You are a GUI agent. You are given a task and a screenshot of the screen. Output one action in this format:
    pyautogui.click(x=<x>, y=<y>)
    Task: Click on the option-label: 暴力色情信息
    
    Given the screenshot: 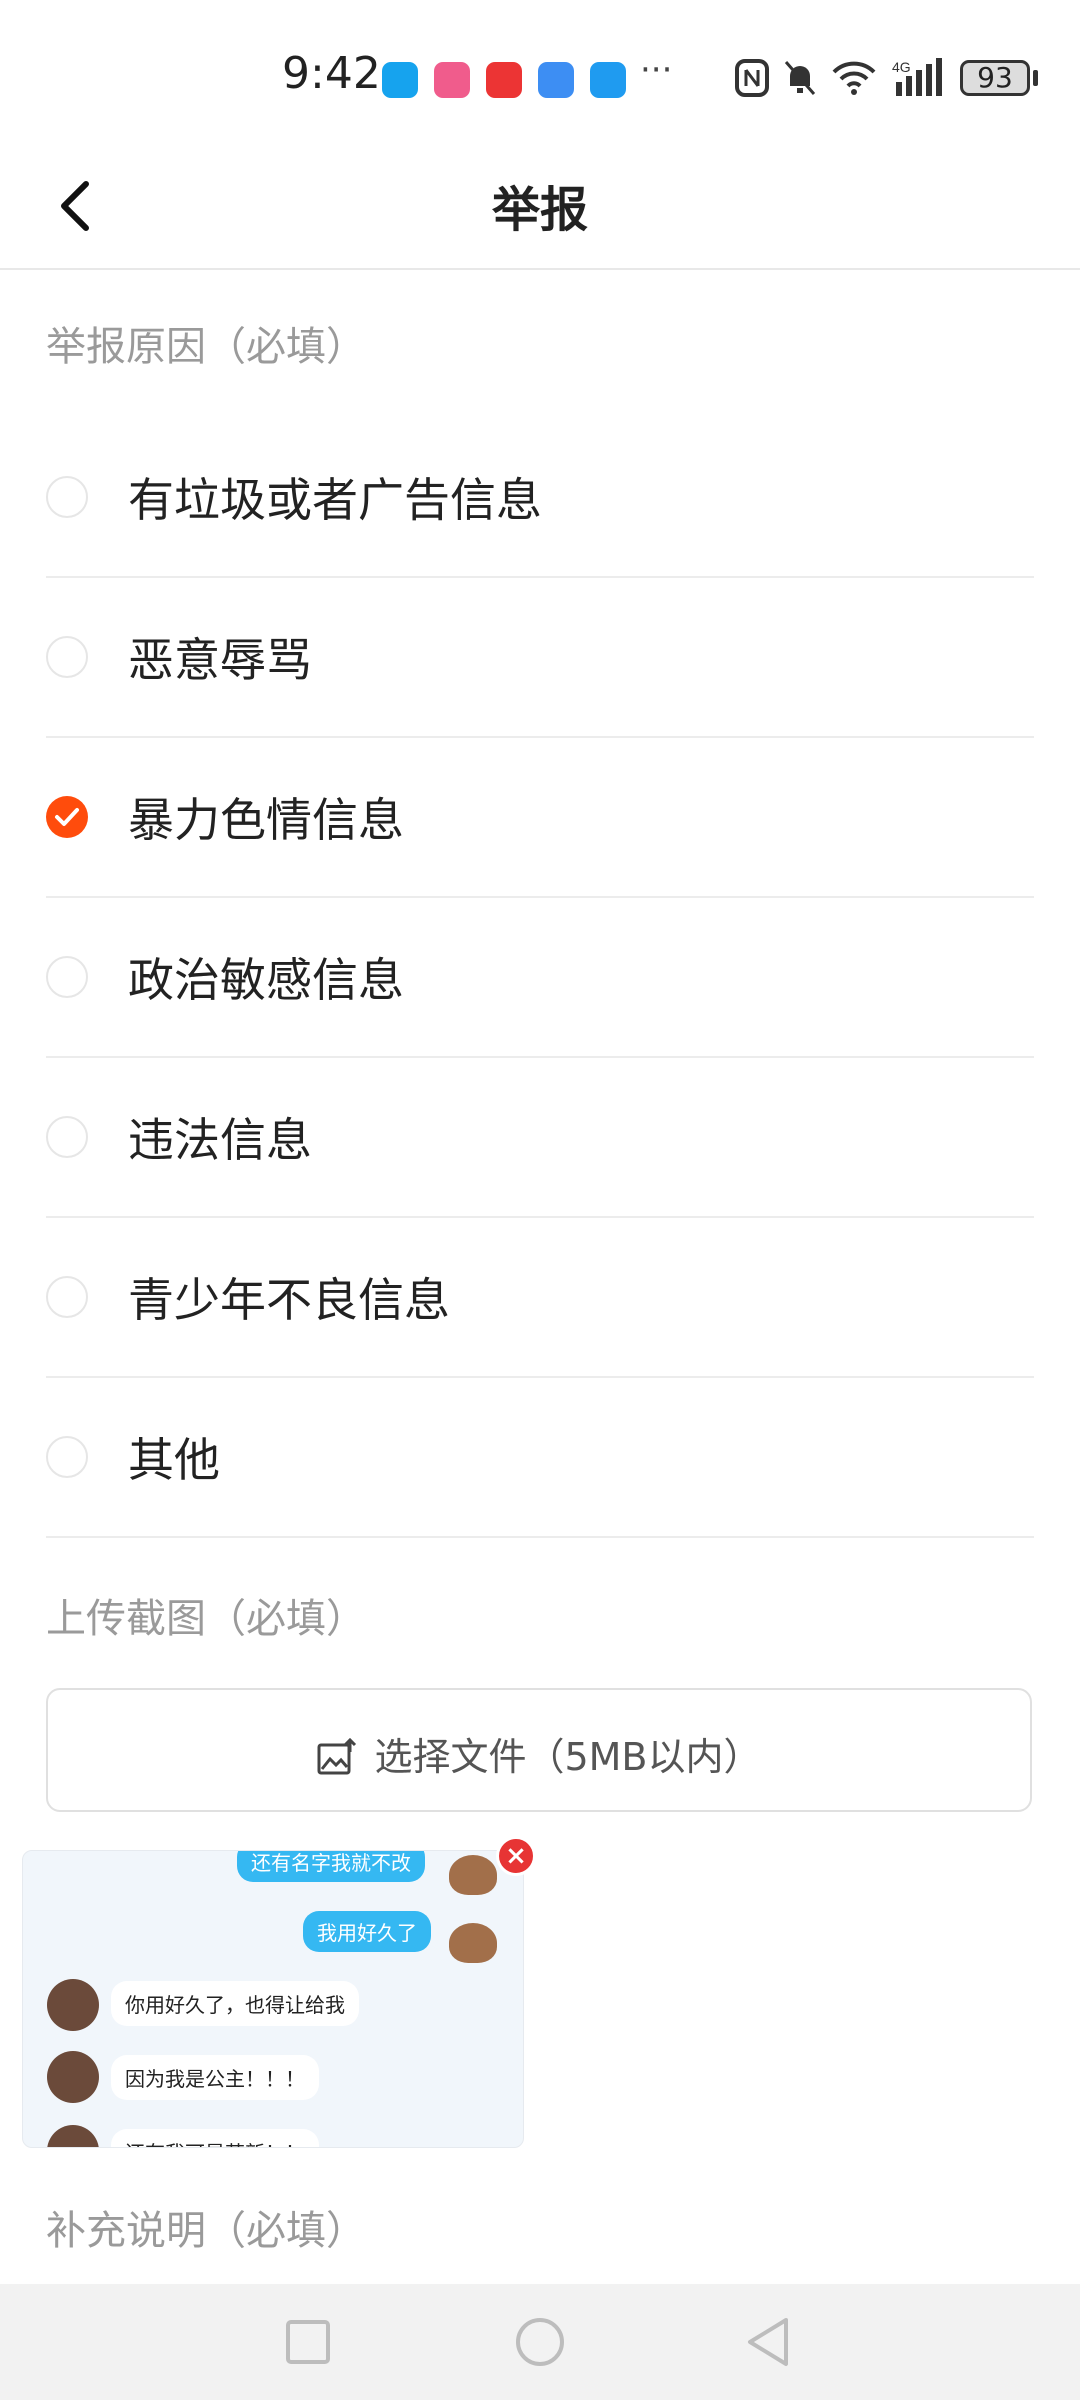 What is the action you would take?
    pyautogui.click(x=266, y=820)
    